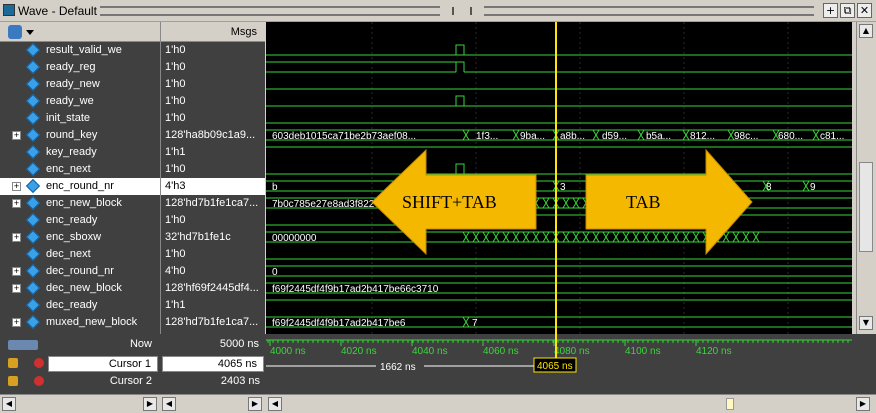 This screenshot has width=876, height=413. I want to click on signal-row-dec_ready: dec_ready, so click(80, 305).